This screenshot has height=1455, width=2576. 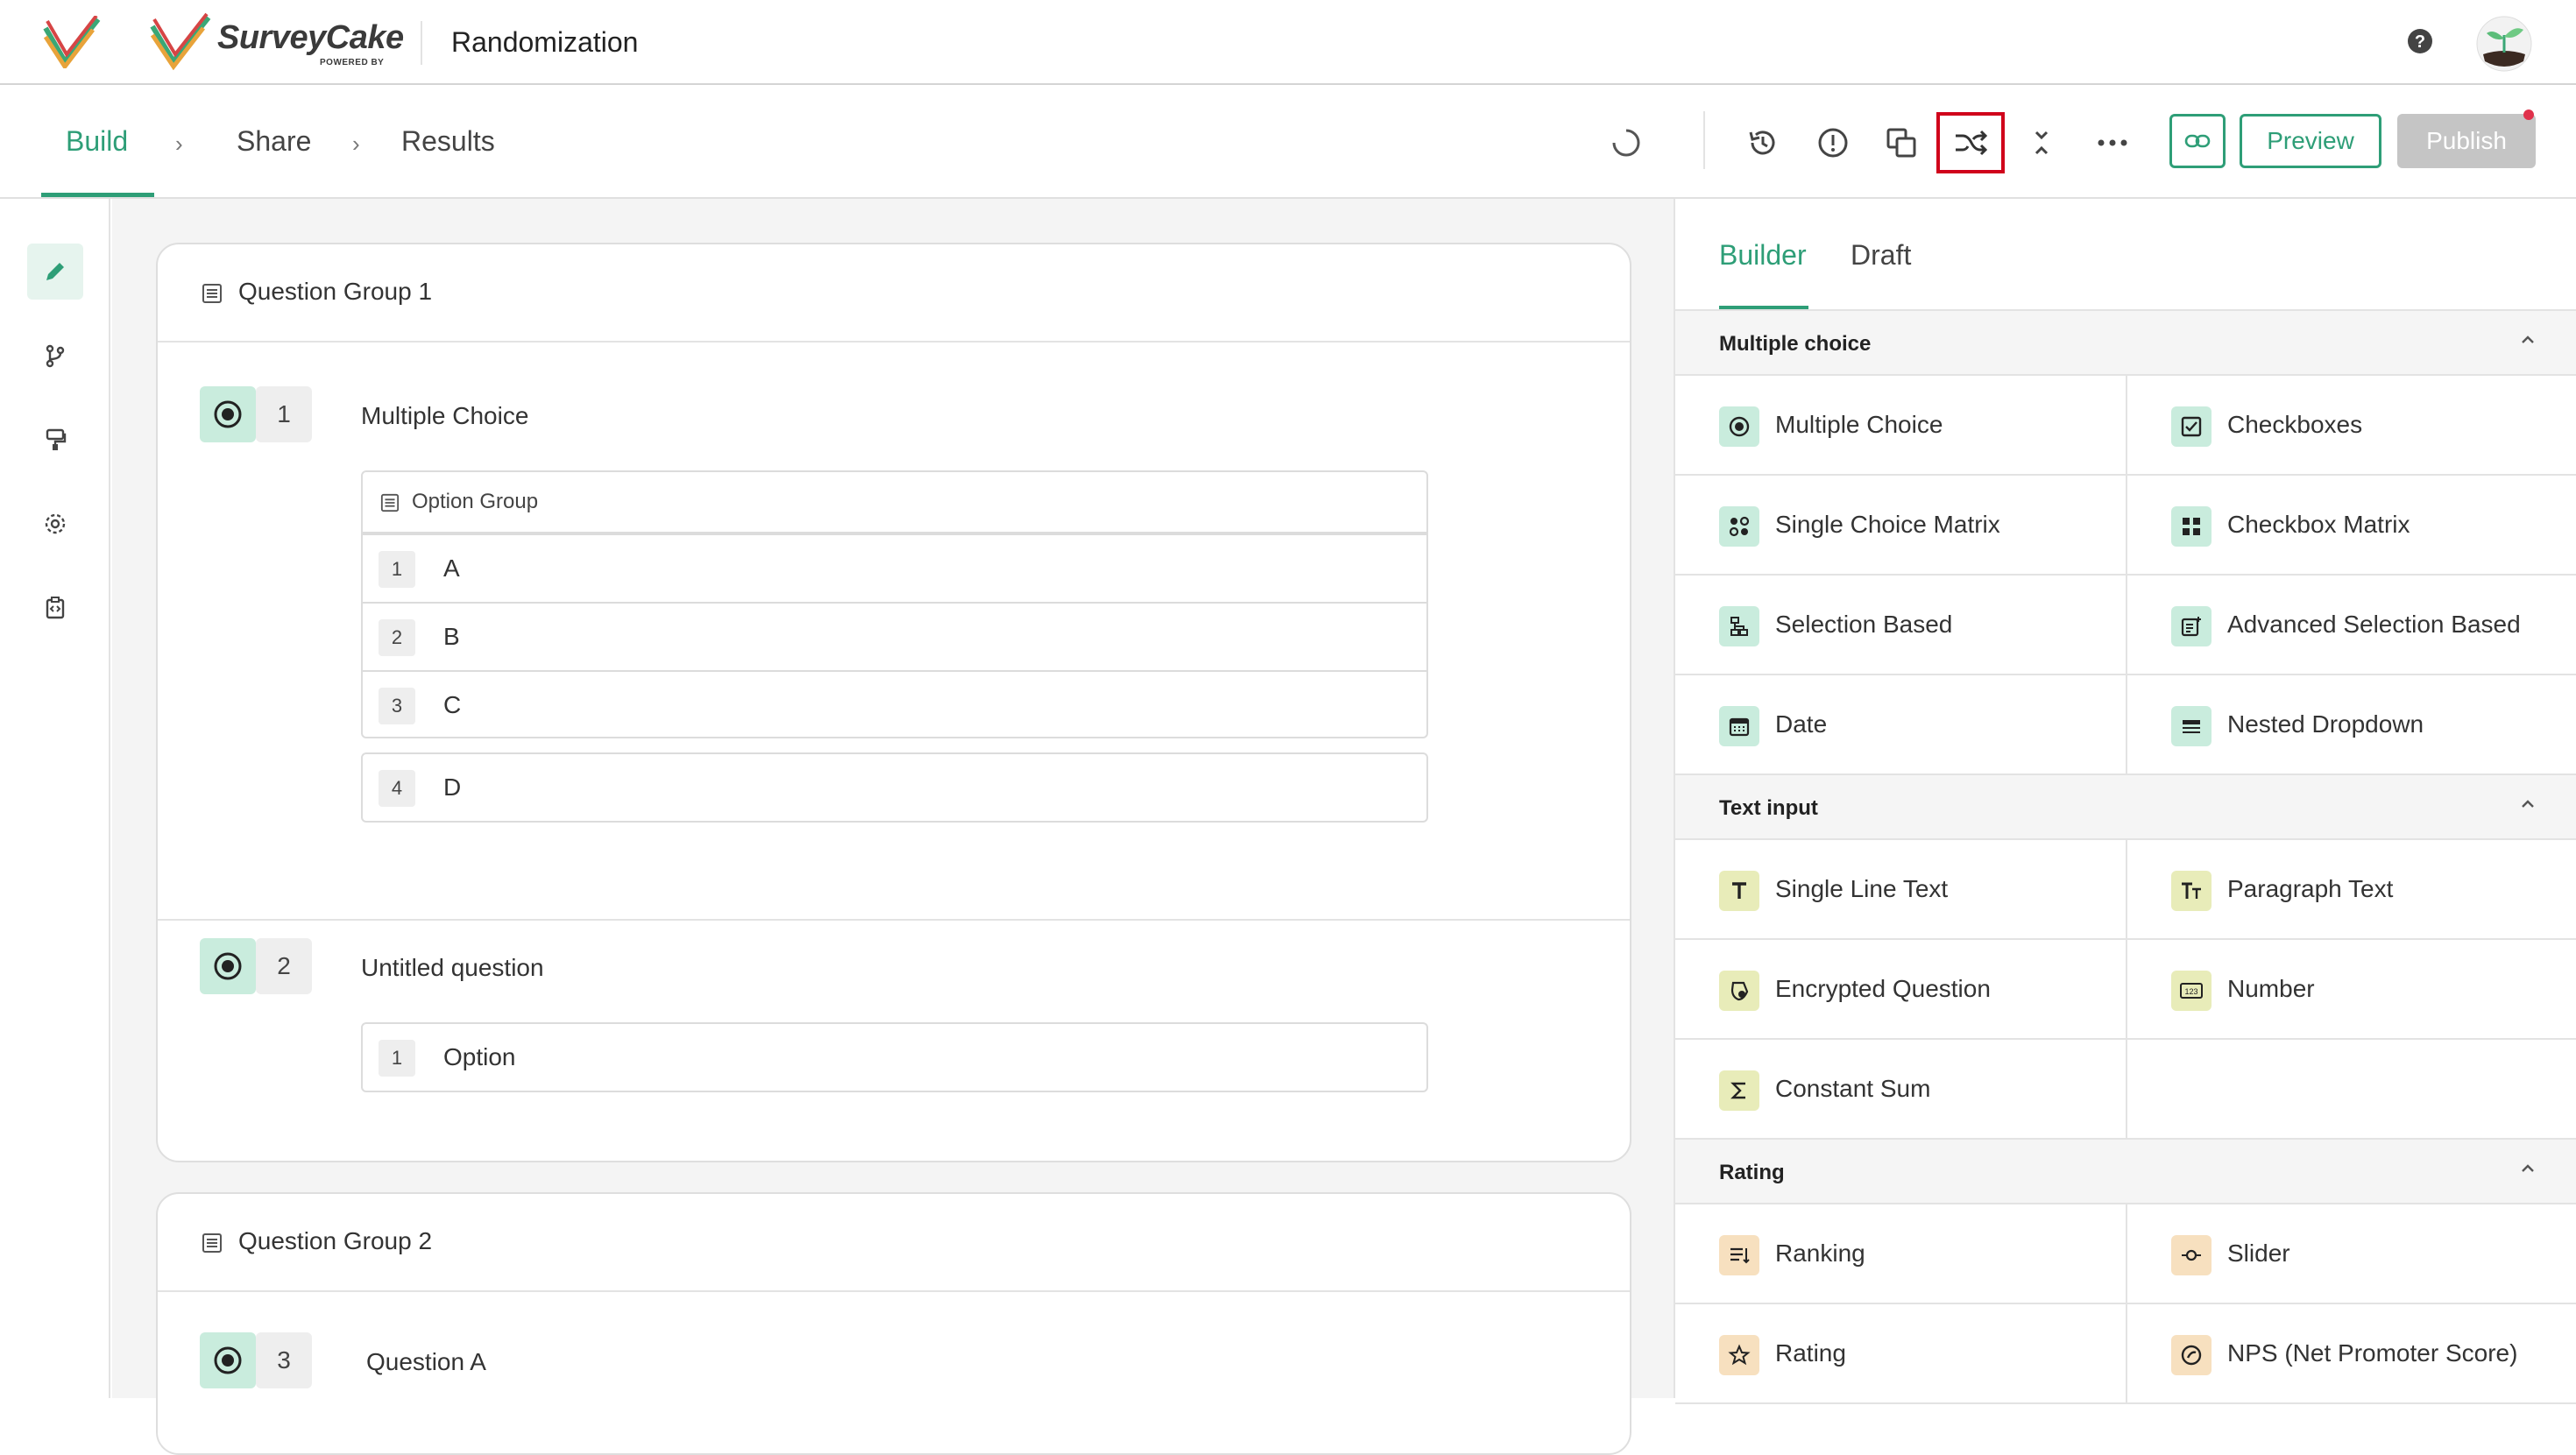 What do you see at coordinates (2351, 990) in the screenshot?
I see `question-type-item: 123 Number` at bounding box center [2351, 990].